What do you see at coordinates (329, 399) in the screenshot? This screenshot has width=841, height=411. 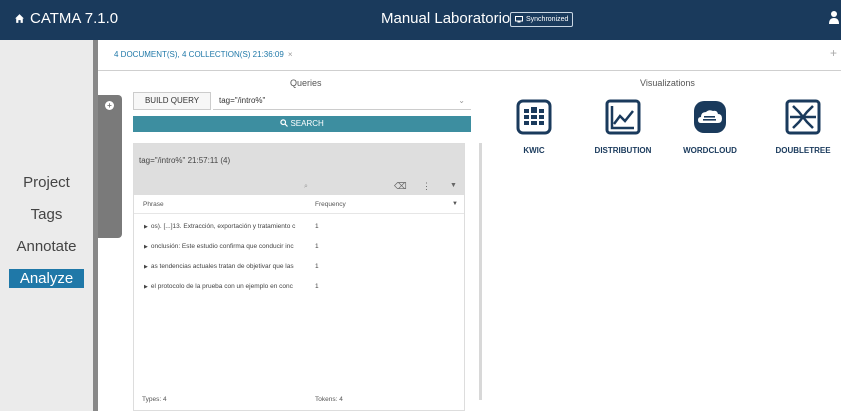 I see `tokens-count: Tokens: 4` at bounding box center [329, 399].